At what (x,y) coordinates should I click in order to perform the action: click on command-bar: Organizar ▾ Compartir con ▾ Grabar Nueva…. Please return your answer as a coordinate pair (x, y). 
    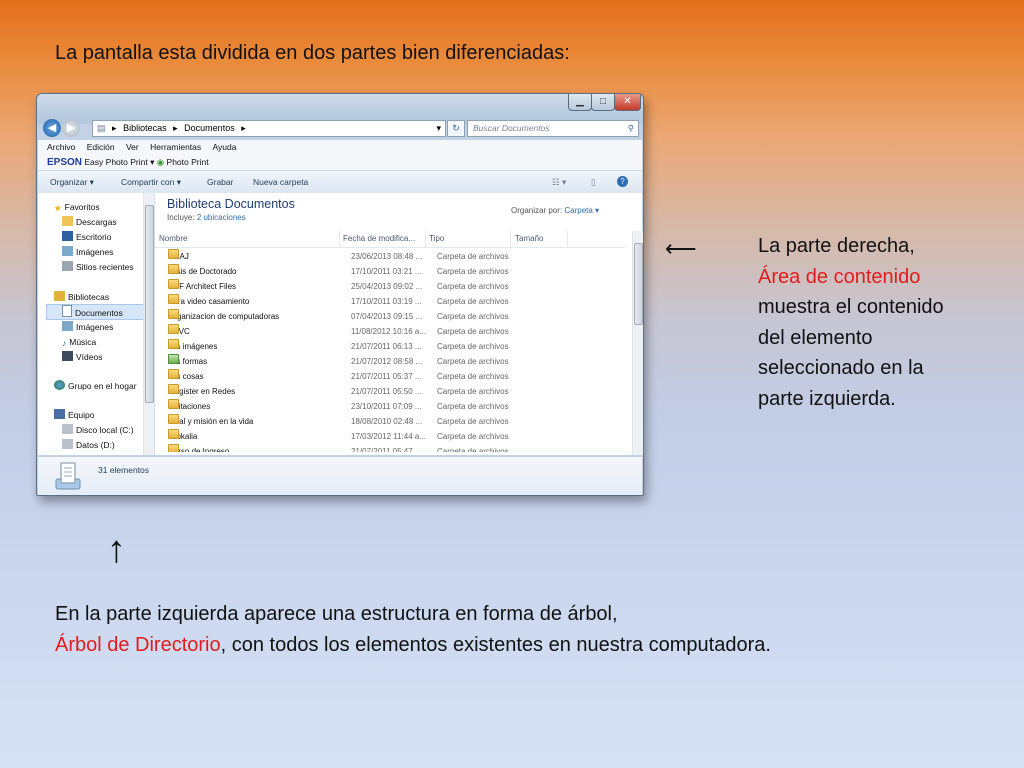
    Looking at the image, I should click on (340, 182).